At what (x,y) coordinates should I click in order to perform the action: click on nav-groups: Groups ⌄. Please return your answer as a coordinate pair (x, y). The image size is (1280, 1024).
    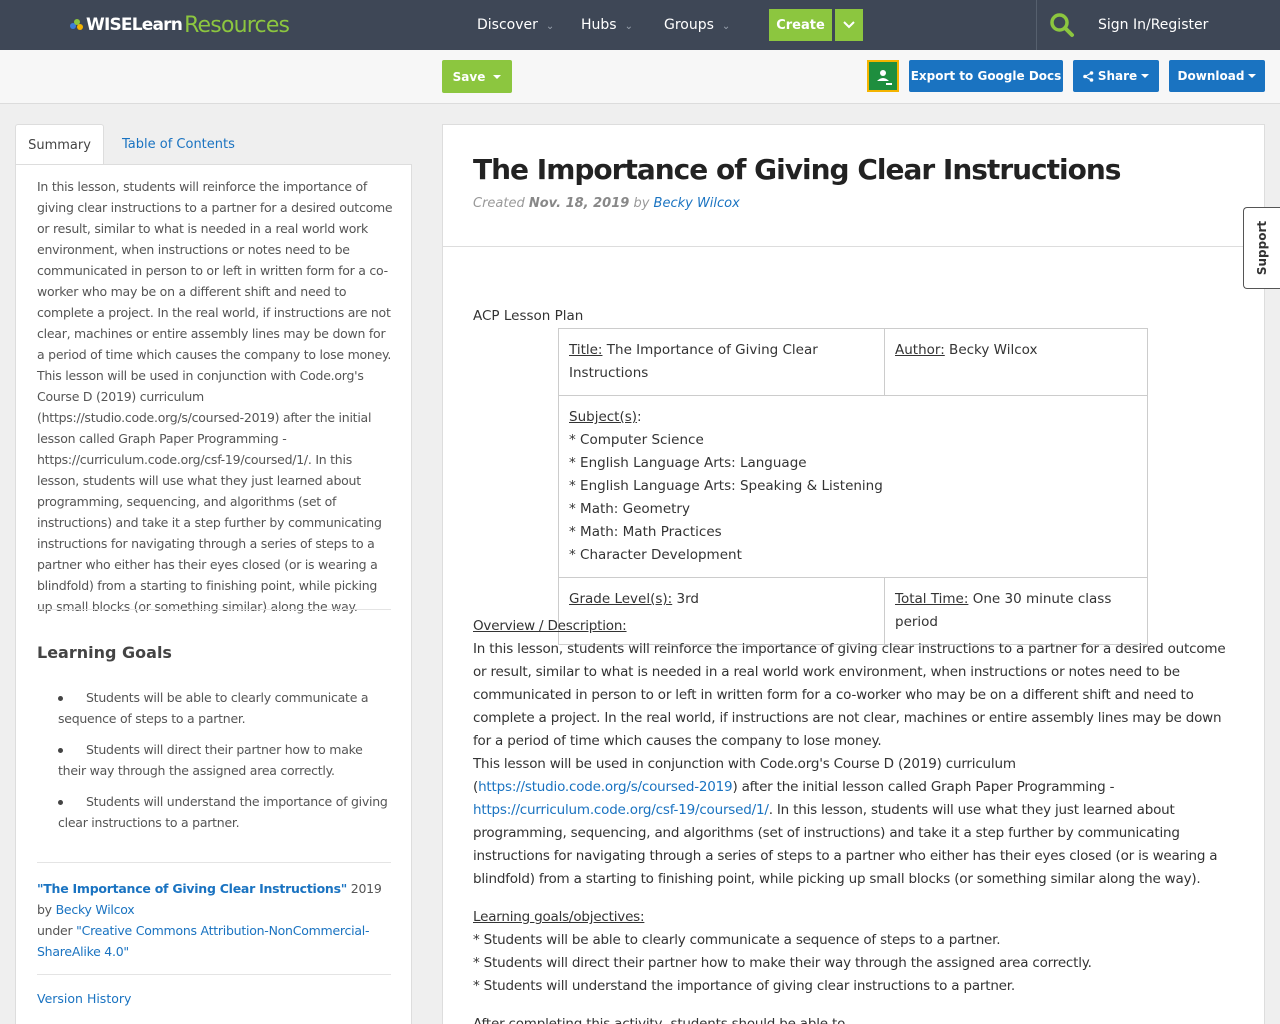
    Looking at the image, I should click on (697, 25).